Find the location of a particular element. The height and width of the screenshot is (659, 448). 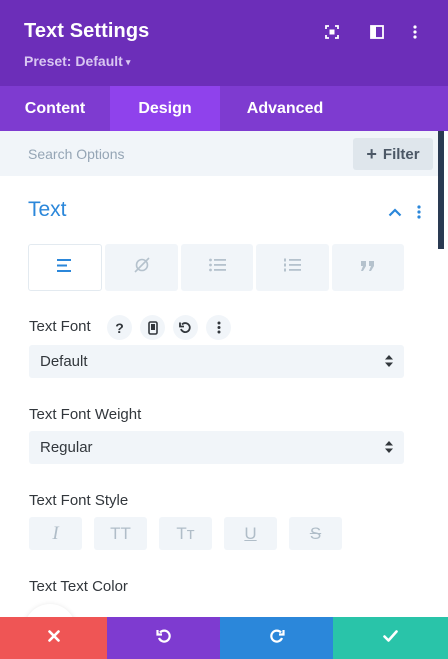

italic-icon: I is located at coordinates (55, 533).